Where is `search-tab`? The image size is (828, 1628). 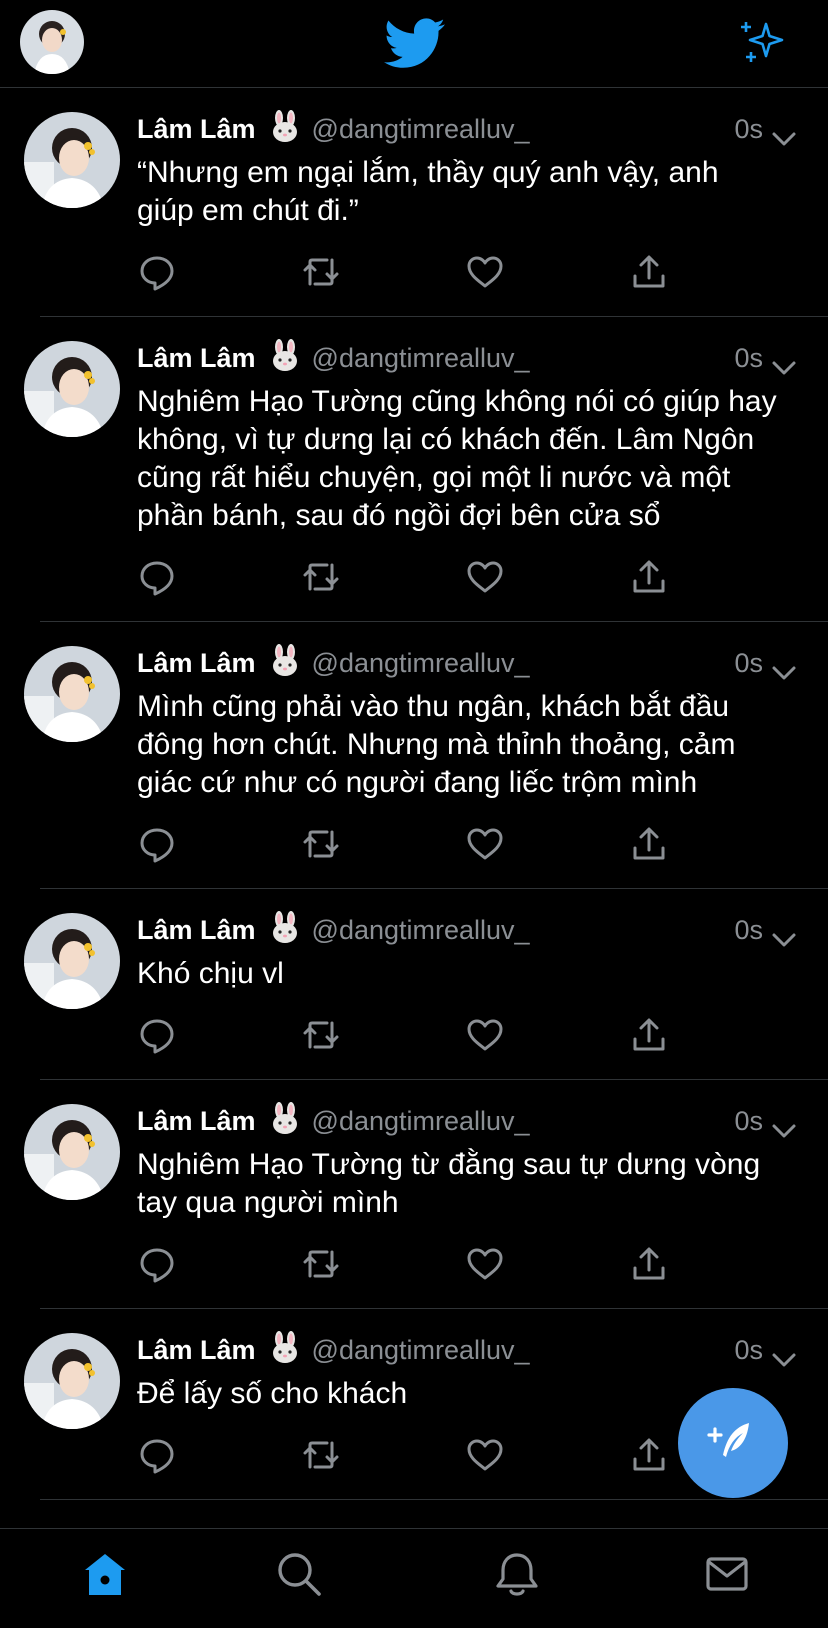 search-tab is located at coordinates (299, 1574).